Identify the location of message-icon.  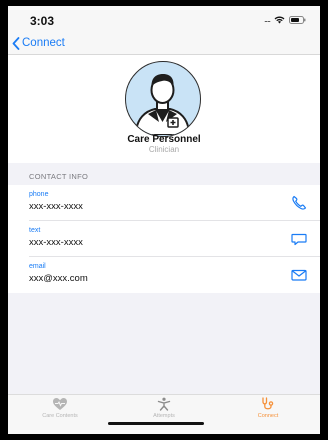
(299, 239).